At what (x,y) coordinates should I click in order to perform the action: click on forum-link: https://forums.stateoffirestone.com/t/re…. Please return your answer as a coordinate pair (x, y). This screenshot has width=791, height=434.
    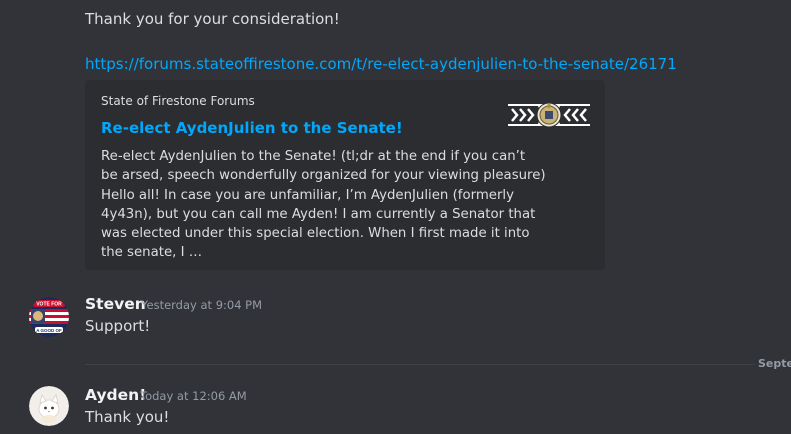
    Looking at the image, I should click on (381, 64).